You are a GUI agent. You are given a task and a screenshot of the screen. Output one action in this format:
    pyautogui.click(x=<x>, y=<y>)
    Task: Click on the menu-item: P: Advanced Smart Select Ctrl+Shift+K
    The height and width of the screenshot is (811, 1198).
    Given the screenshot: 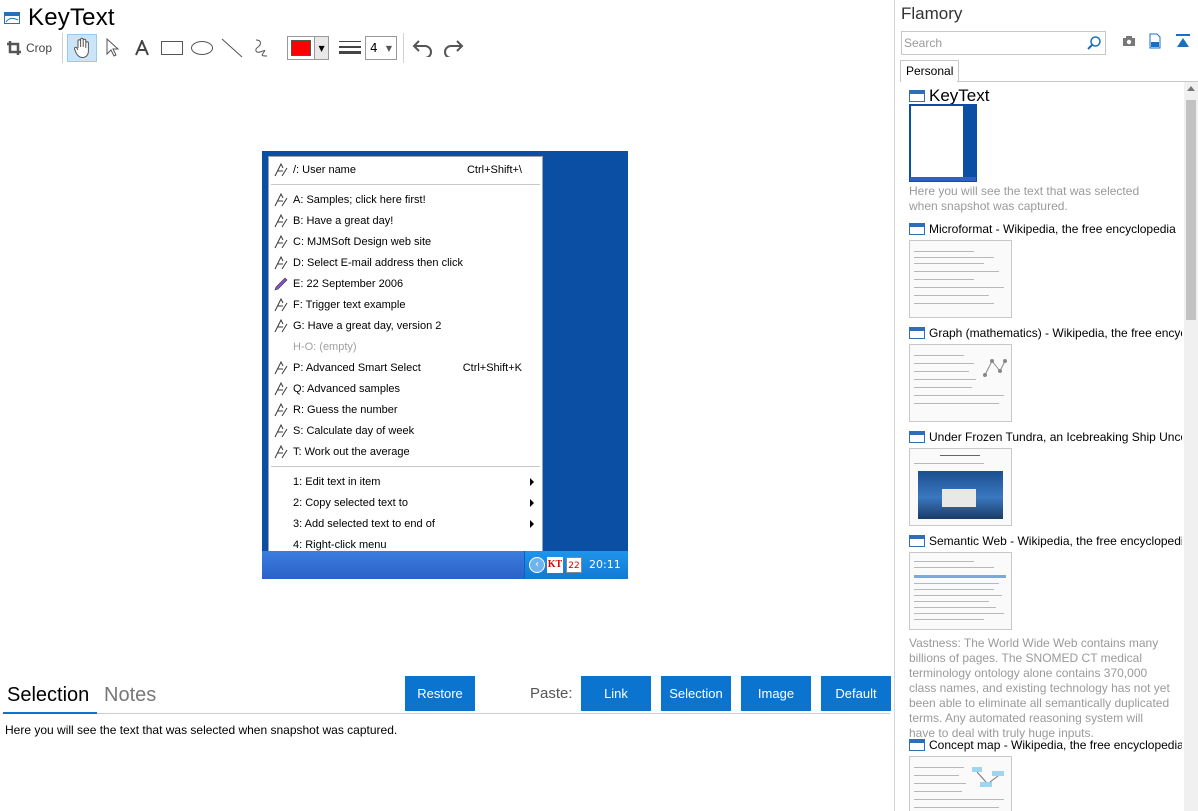 What is the action you would take?
    pyautogui.click(x=405, y=367)
    